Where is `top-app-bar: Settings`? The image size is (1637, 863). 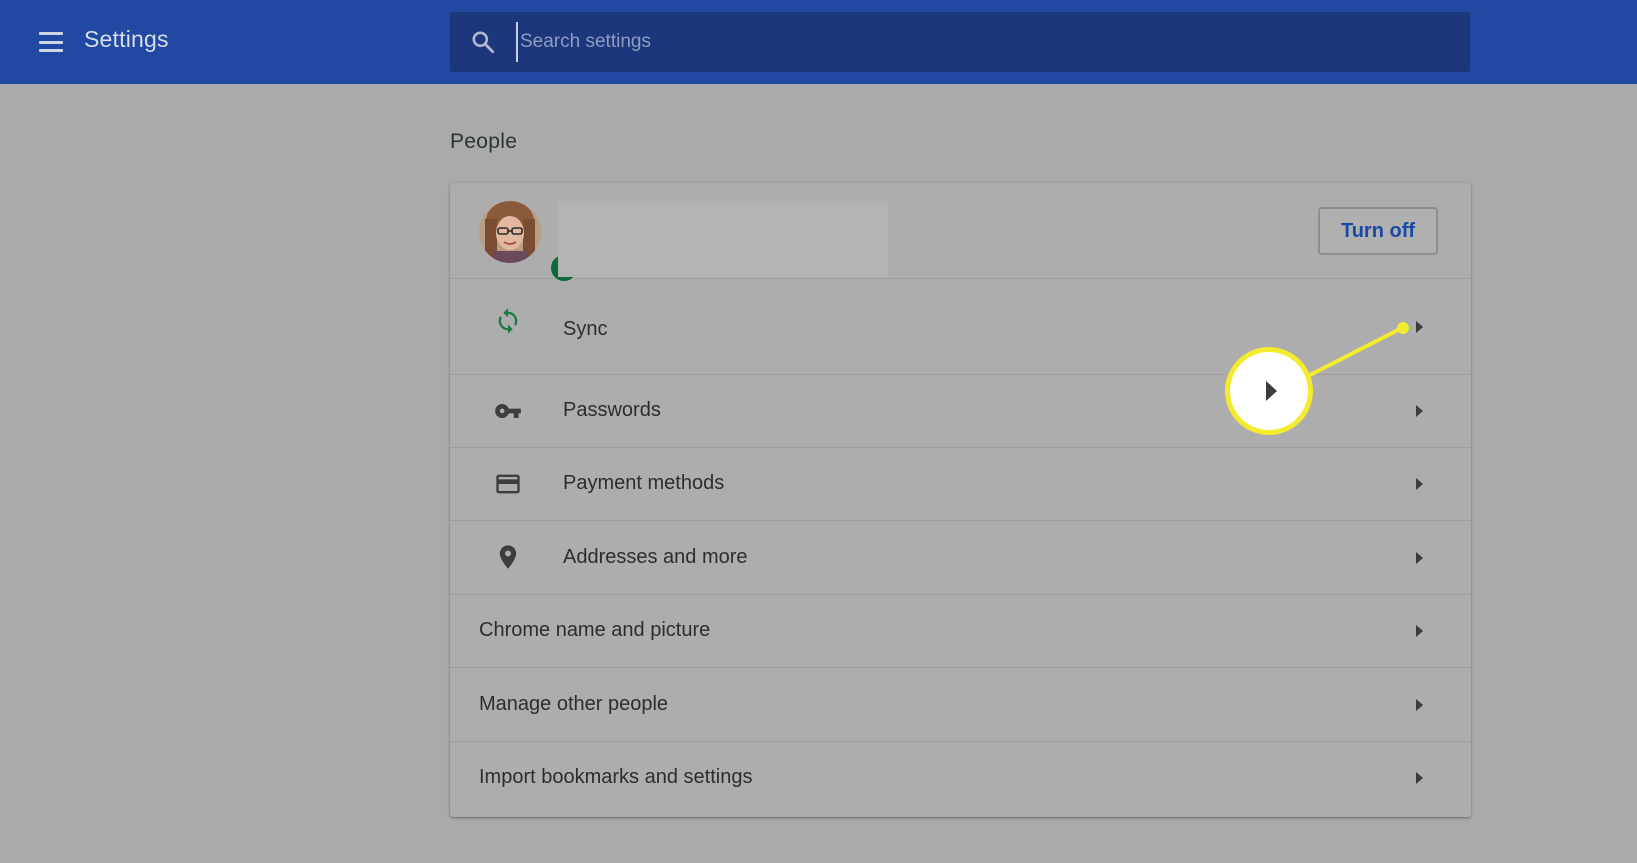 top-app-bar: Settings is located at coordinates (818, 42).